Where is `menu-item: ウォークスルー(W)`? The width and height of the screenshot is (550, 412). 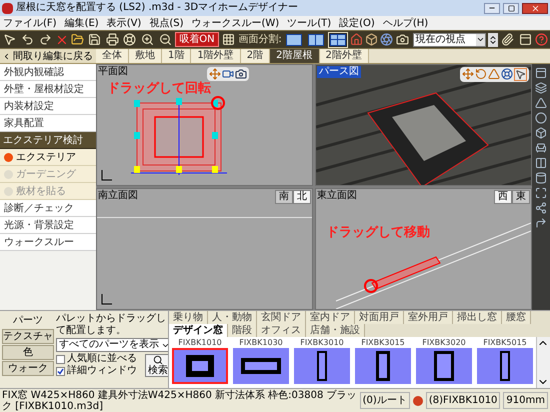
menu-item: ウォークスルー(W) is located at coordinates (236, 23).